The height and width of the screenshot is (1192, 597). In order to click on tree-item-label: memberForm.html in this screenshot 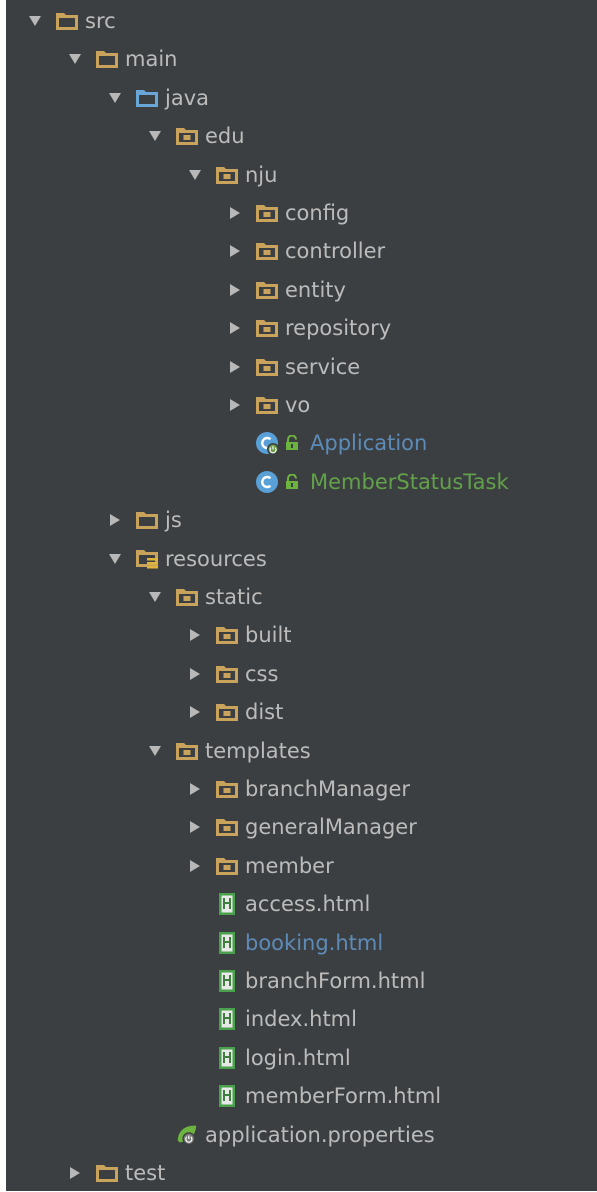, I will do `click(343, 1096)`.